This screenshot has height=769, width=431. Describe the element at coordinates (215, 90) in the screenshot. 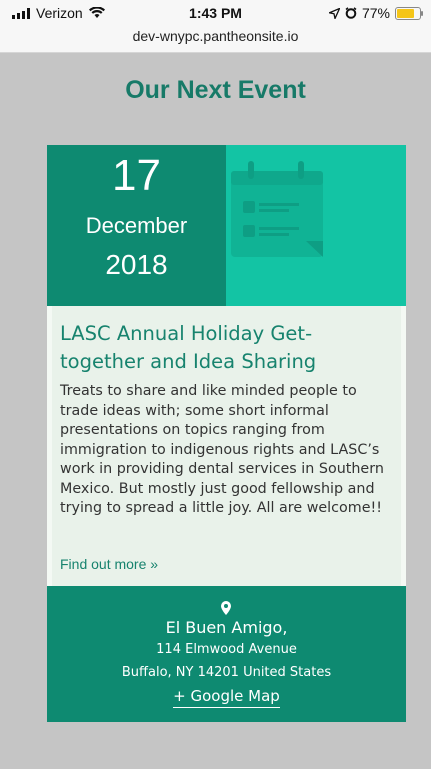

I see `section-heading: Our Next Event` at that location.